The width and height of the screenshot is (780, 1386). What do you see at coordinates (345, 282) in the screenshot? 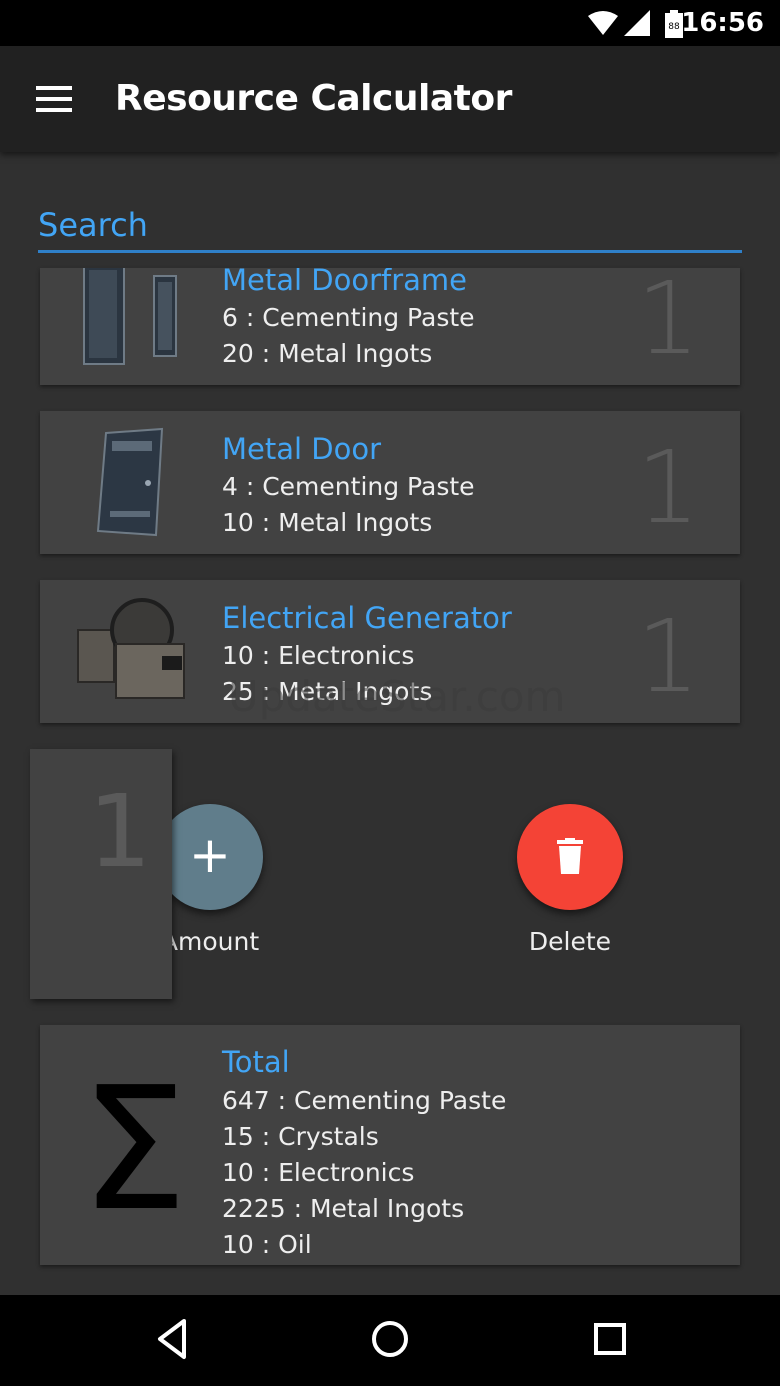
I see `item-name: Metal Doorframe` at bounding box center [345, 282].